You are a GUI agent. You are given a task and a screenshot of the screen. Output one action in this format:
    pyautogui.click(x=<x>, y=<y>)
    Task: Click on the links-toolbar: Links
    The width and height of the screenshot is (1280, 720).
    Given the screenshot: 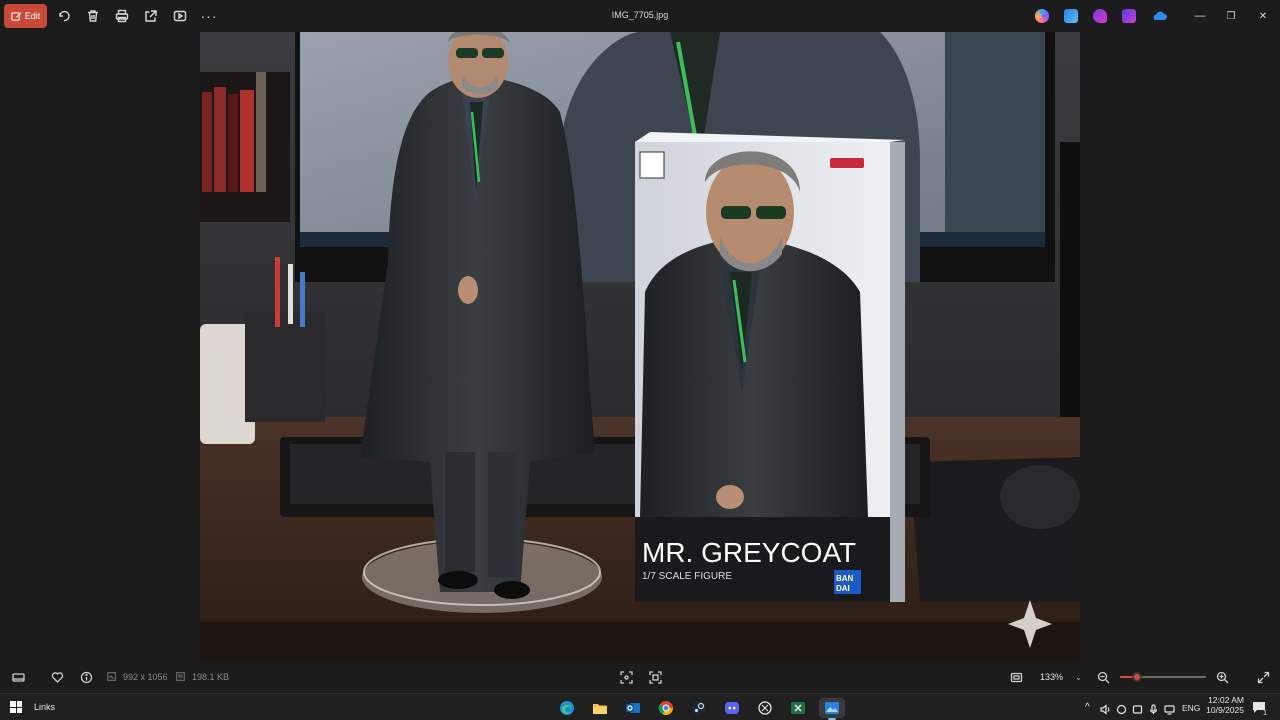 What is the action you would take?
    pyautogui.click(x=44, y=707)
    